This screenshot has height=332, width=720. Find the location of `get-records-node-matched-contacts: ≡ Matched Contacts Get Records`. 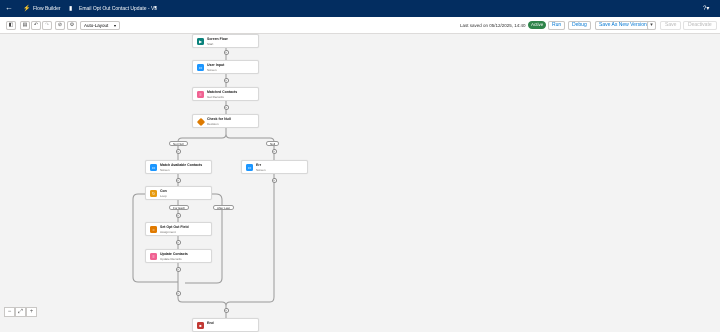

get-records-node-matched-contacts: ≡ Matched Contacts Get Records is located at coordinates (225, 94).